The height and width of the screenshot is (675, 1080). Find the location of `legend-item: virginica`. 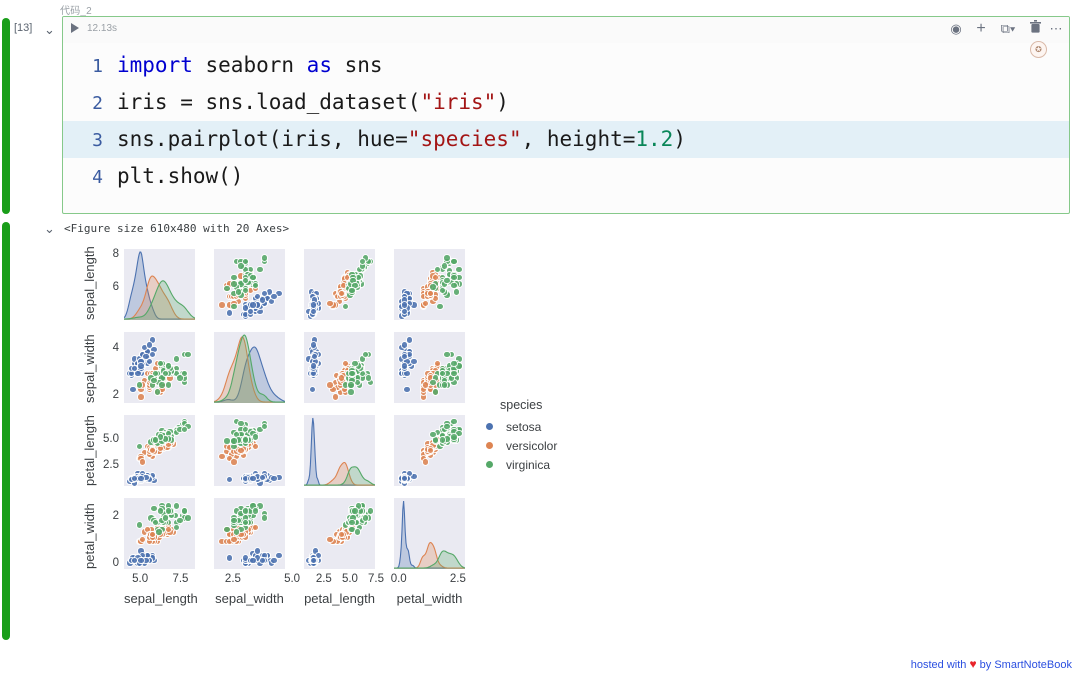

legend-item: virginica is located at coordinates (517, 464).